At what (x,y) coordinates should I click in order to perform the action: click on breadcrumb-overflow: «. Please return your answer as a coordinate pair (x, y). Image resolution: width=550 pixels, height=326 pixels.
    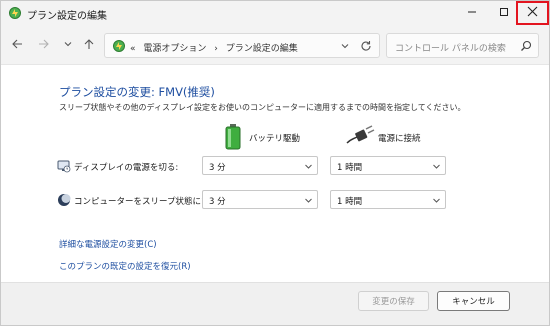
    Looking at the image, I should click on (133, 49).